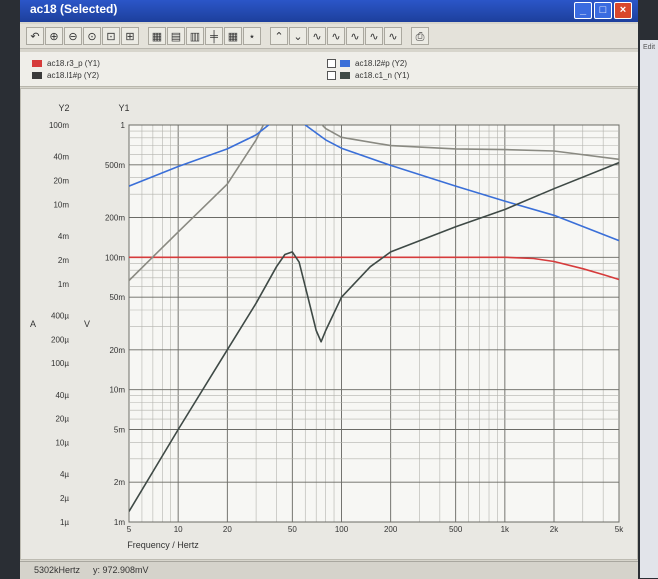 The height and width of the screenshot is (579, 658). I want to click on y1-tick-label: 1, so click(123, 125).